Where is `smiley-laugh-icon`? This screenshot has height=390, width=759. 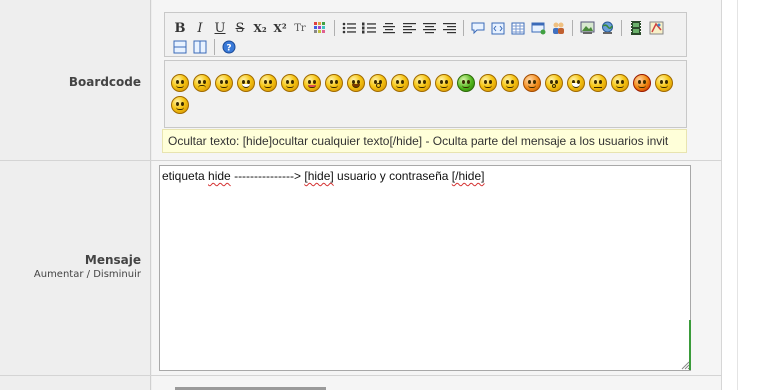 smiley-laugh-icon is located at coordinates (356, 83).